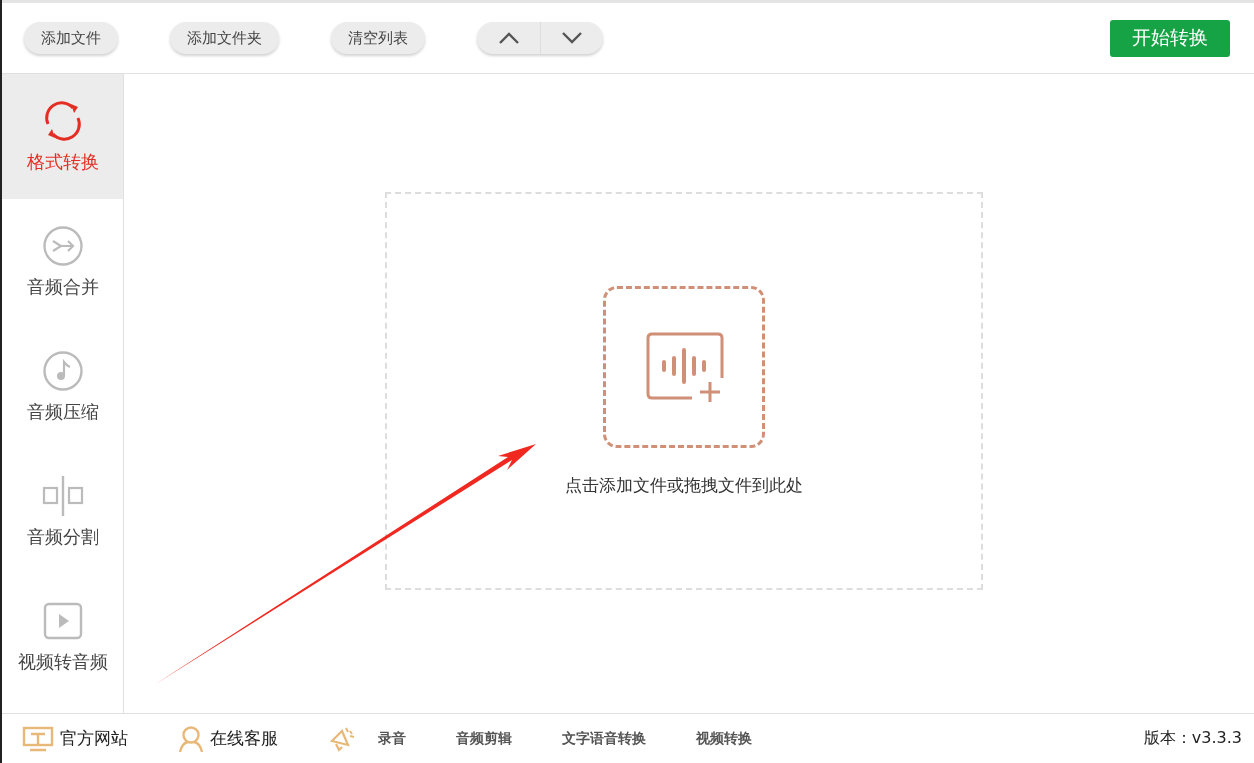 This screenshot has width=1254, height=763. What do you see at coordinates (38, 738) in the screenshot?
I see `monitor-icon` at bounding box center [38, 738].